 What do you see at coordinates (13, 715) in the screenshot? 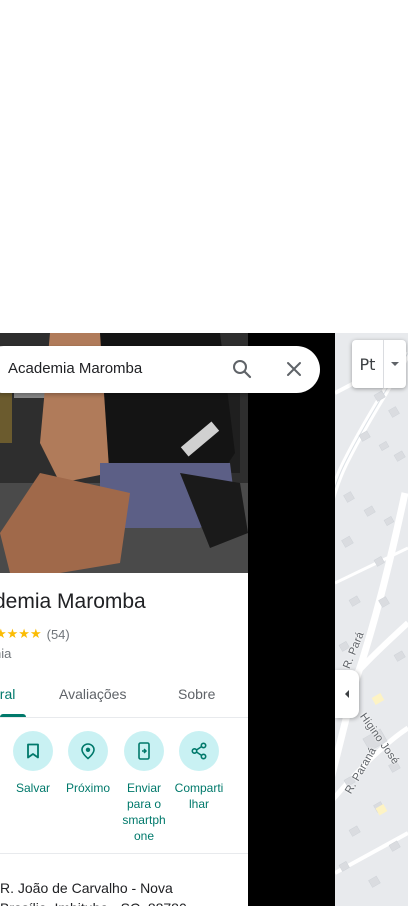
I see `active-tab-indicator` at bounding box center [13, 715].